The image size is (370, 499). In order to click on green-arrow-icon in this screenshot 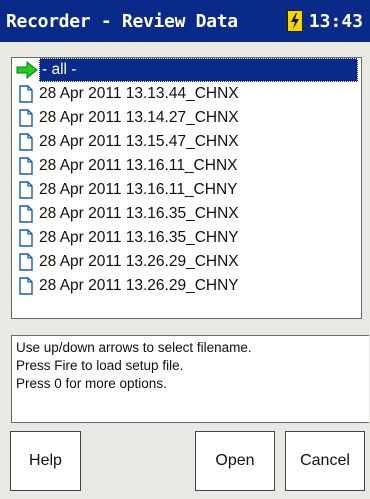, I will do `click(27, 70)`.